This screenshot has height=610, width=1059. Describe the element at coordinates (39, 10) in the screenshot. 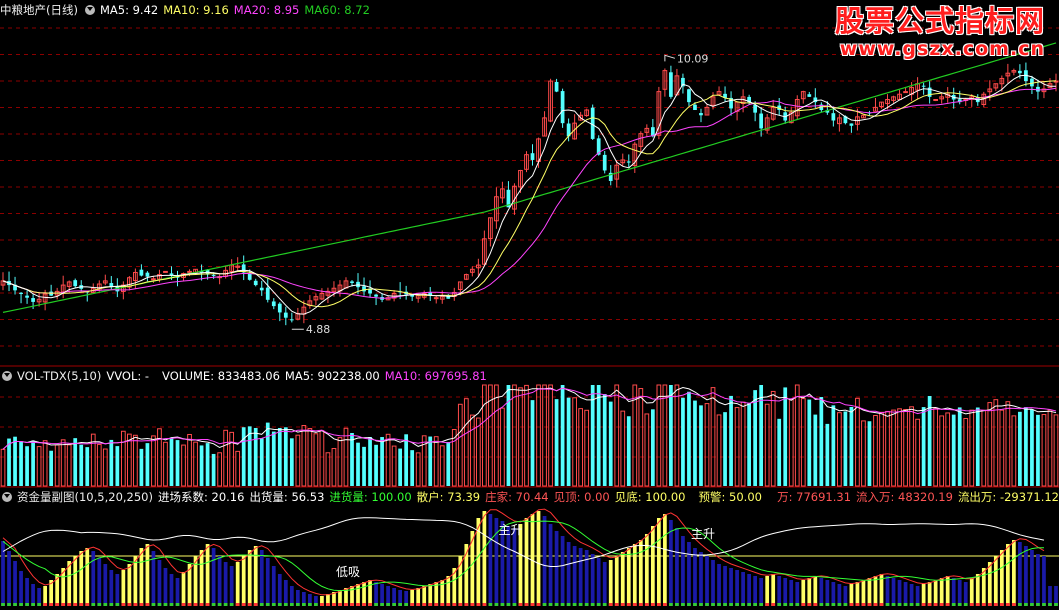

I see `security-name: 中粮地产(日线)` at that location.